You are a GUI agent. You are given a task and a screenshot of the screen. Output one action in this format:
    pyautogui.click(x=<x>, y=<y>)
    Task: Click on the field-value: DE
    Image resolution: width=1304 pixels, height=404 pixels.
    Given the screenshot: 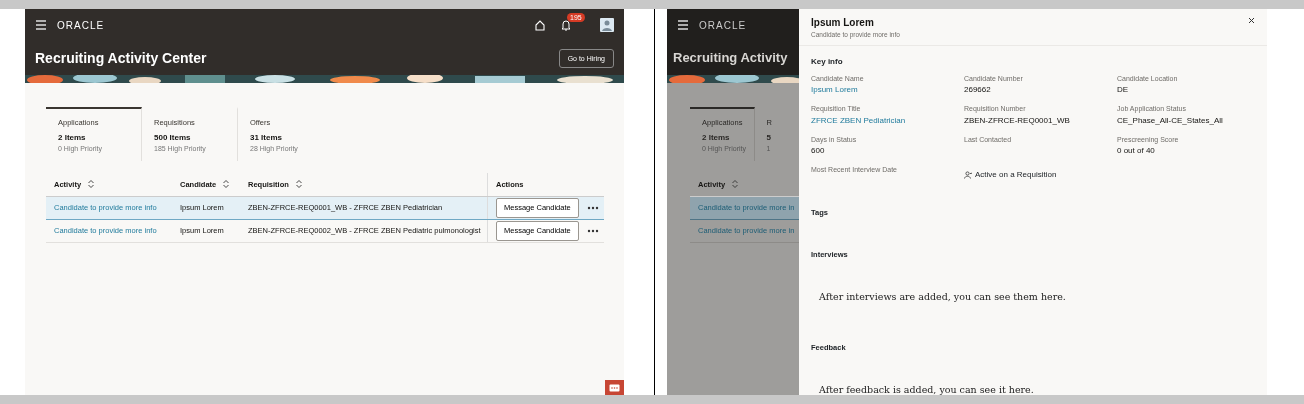 What is the action you would take?
    pyautogui.click(x=1123, y=90)
    